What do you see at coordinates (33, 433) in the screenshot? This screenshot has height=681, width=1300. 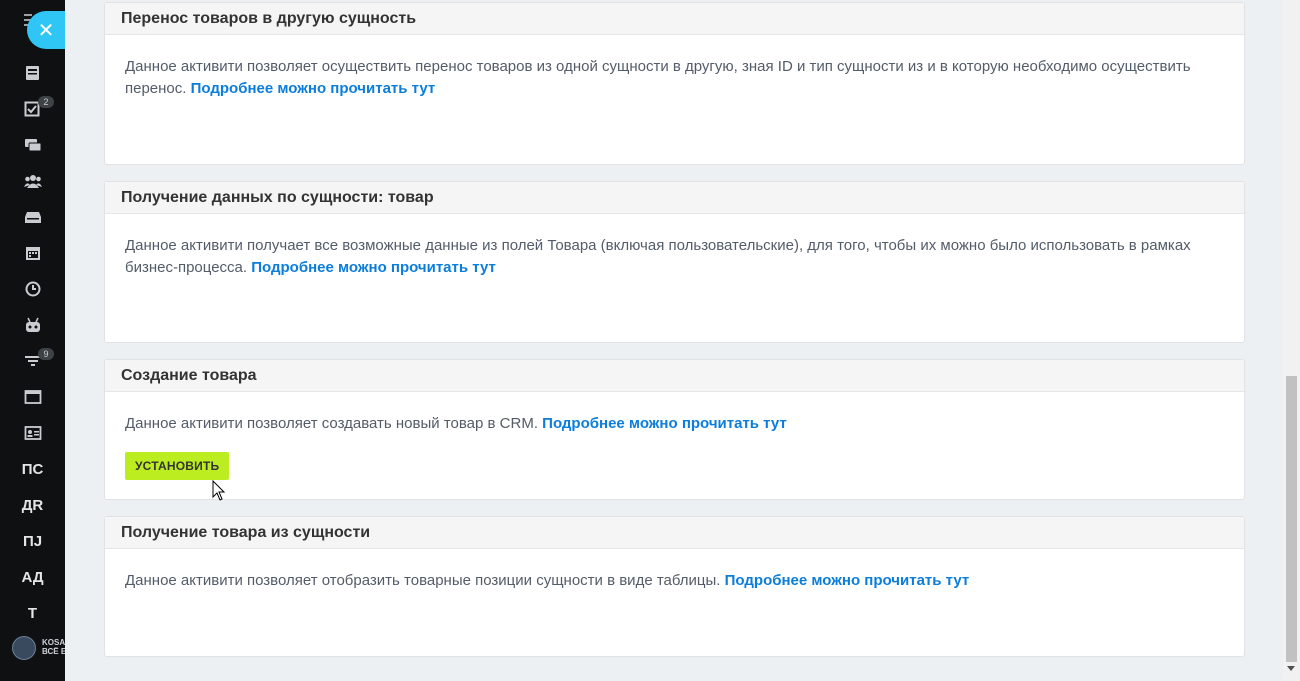 I see `contact-card-icon` at bounding box center [33, 433].